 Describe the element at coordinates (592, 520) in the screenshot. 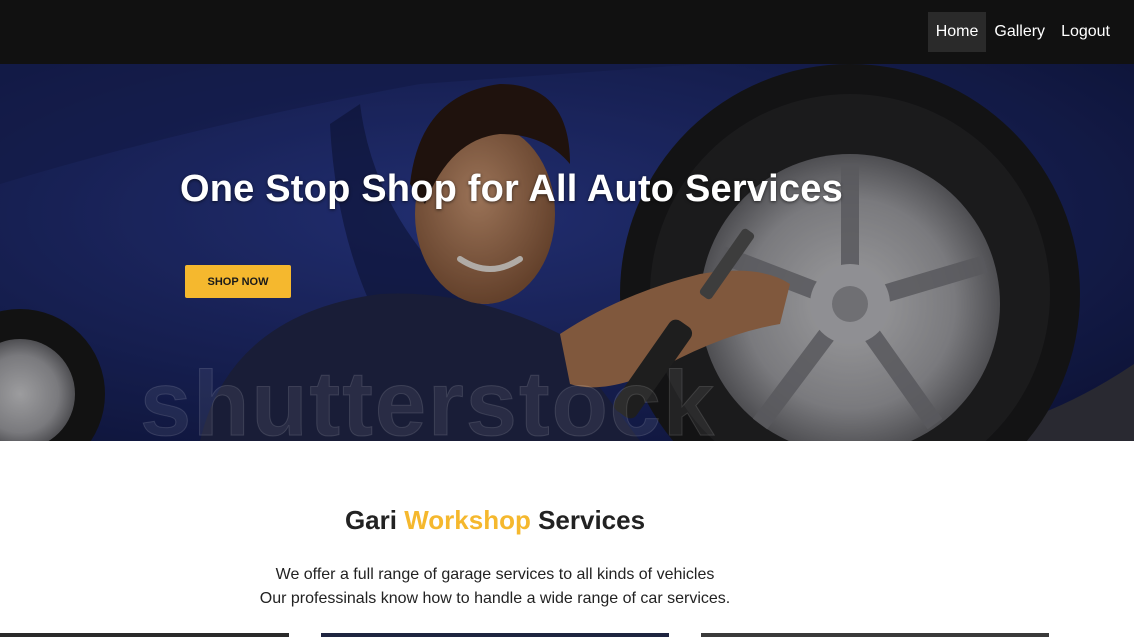

I see `services-title-part2: Services` at that location.